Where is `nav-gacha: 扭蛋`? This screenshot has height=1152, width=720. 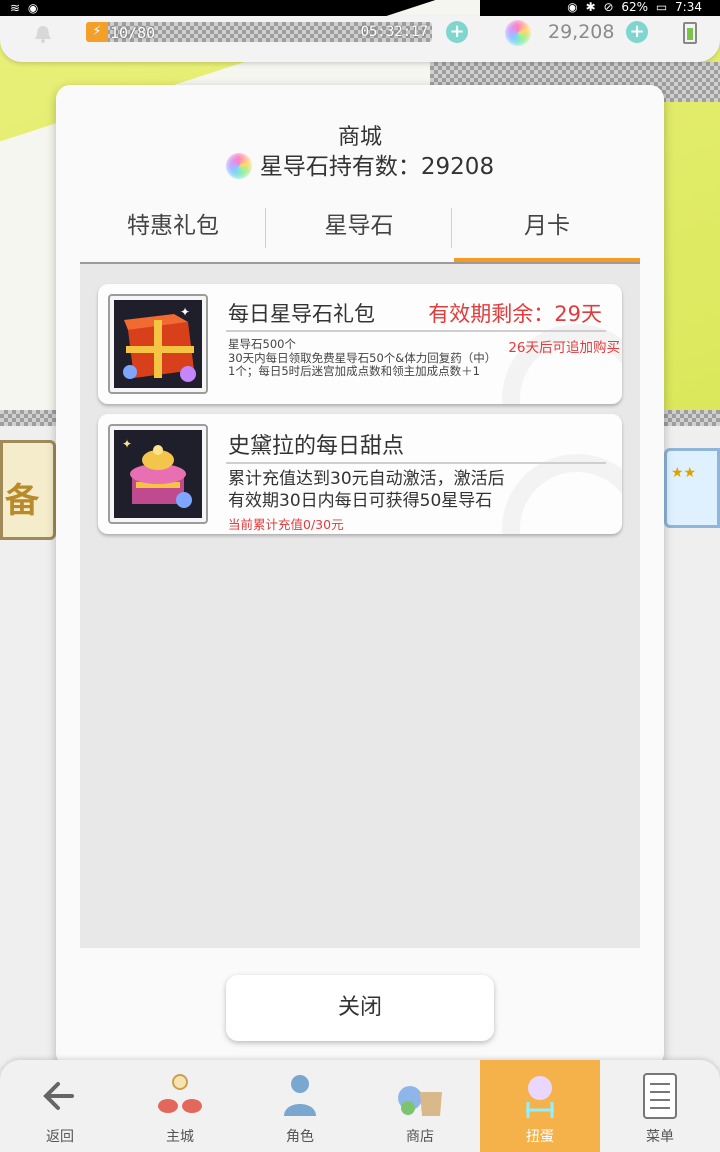 nav-gacha: 扭蛋 is located at coordinates (540, 1106).